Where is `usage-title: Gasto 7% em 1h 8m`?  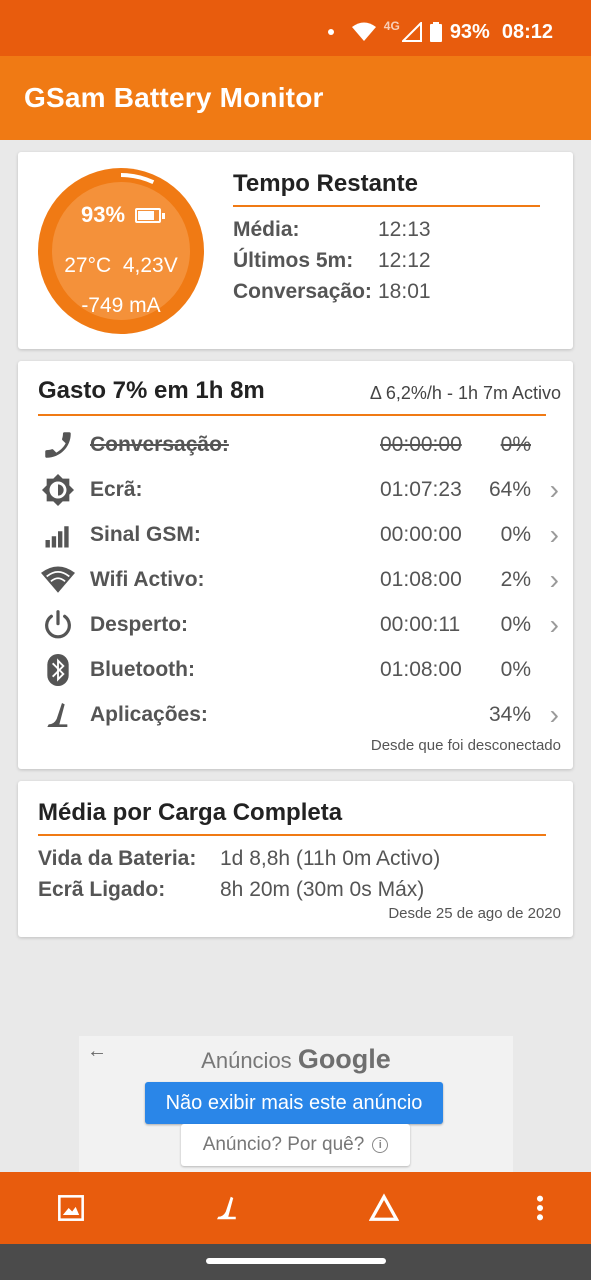 usage-title: Gasto 7% em 1h 8m is located at coordinates (151, 390).